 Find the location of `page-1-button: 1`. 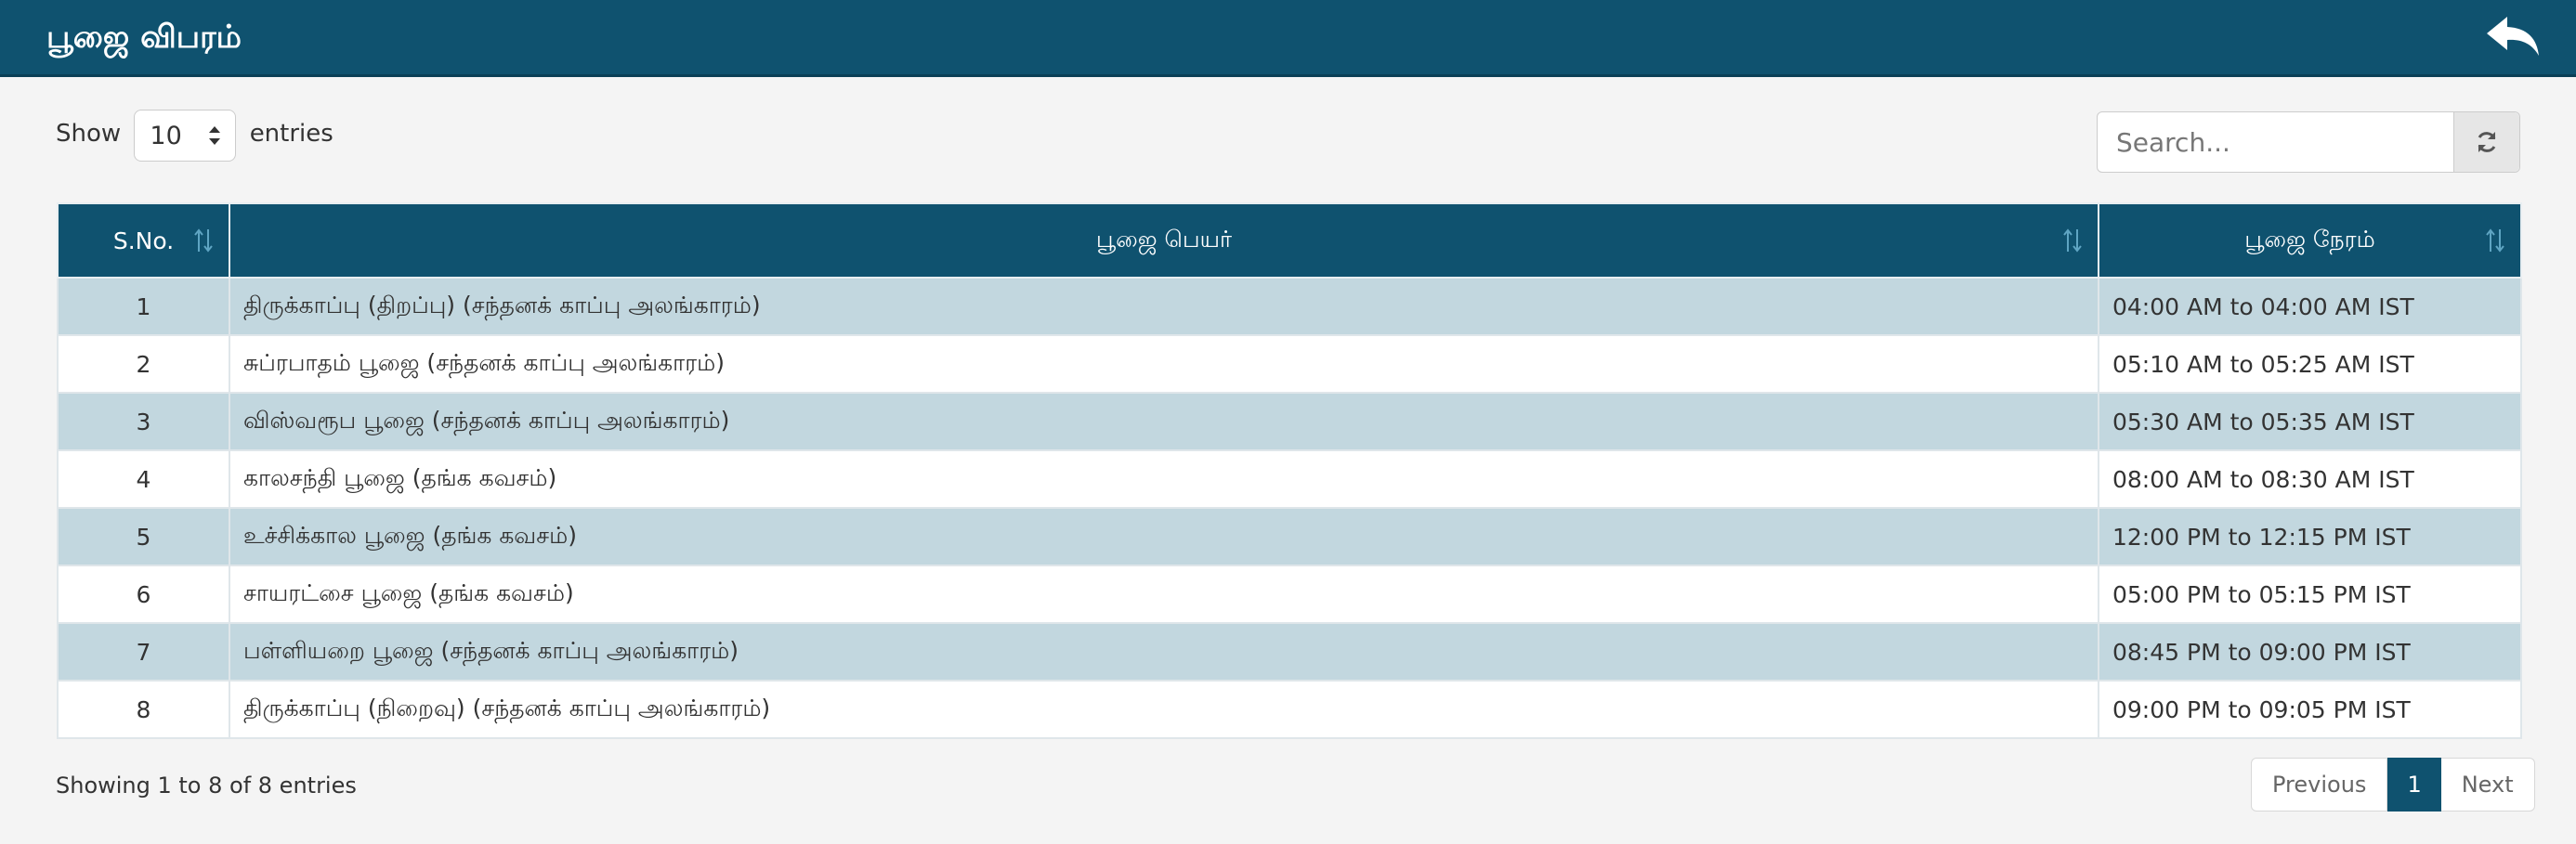

page-1-button: 1 is located at coordinates (2414, 785).